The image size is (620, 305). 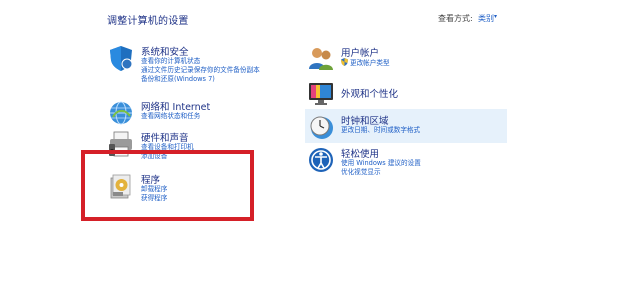 What do you see at coordinates (360, 52) in the screenshot?
I see `category-title: 用户帐户` at bounding box center [360, 52].